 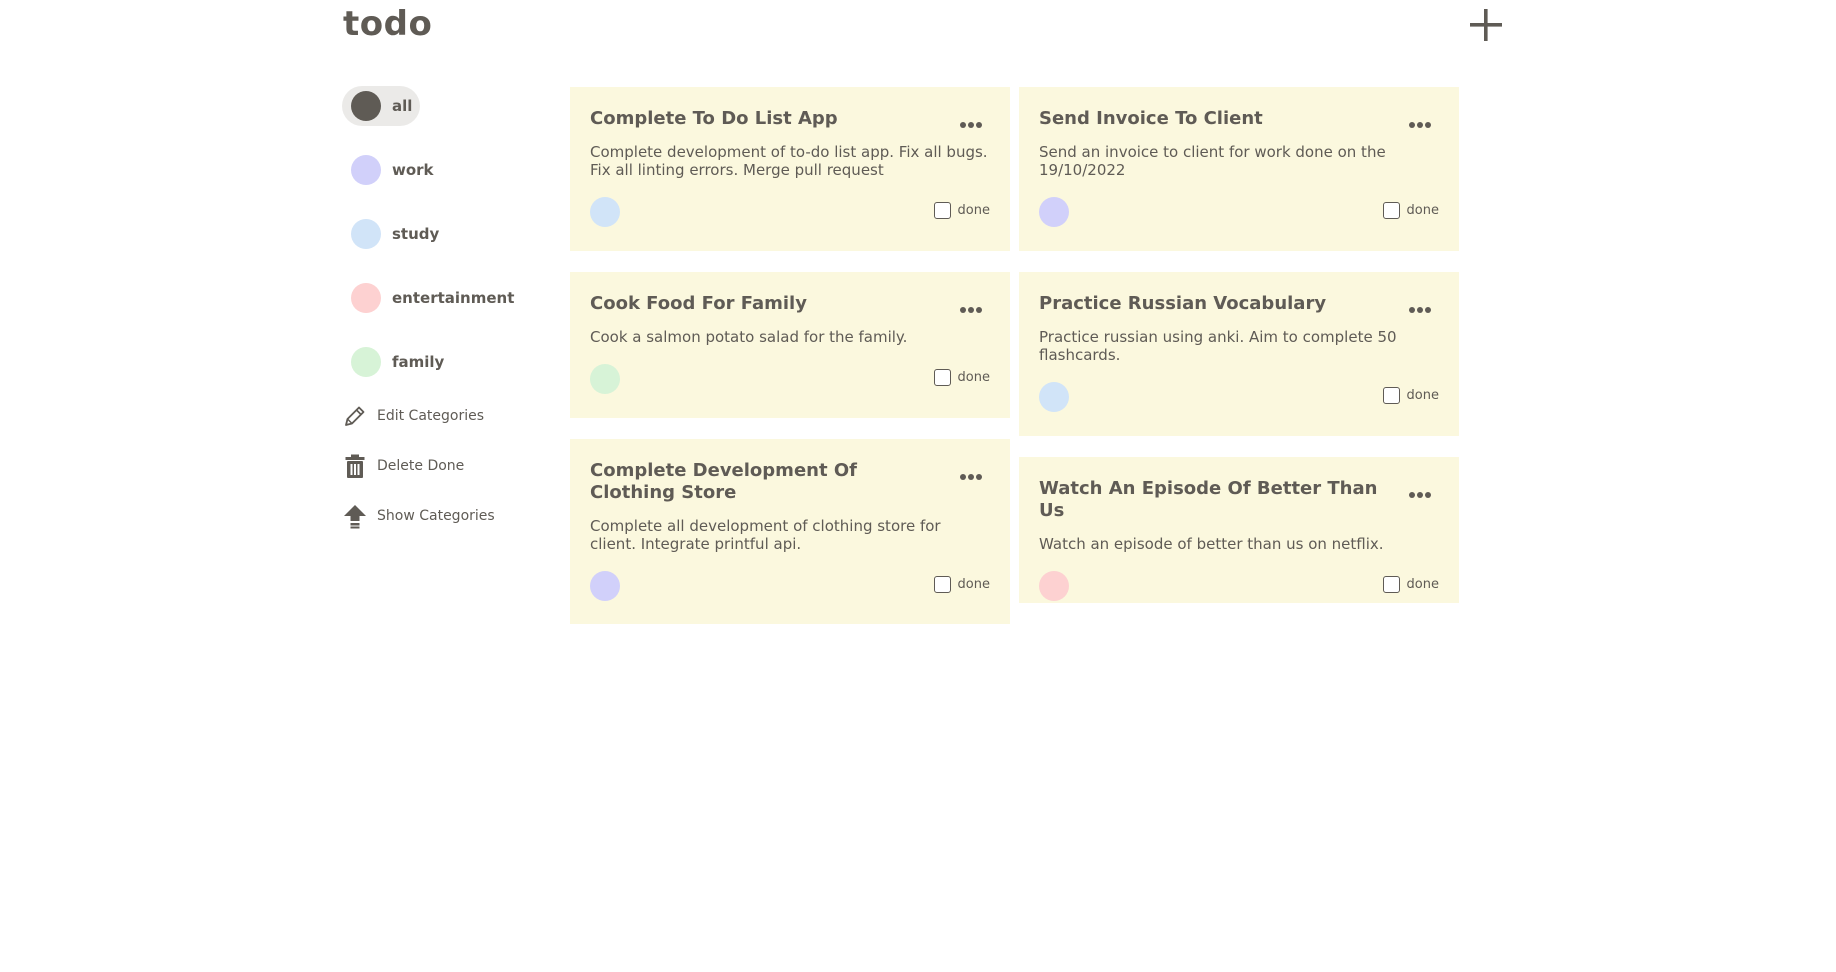 What do you see at coordinates (355, 416) in the screenshot?
I see `pencil-icon` at bounding box center [355, 416].